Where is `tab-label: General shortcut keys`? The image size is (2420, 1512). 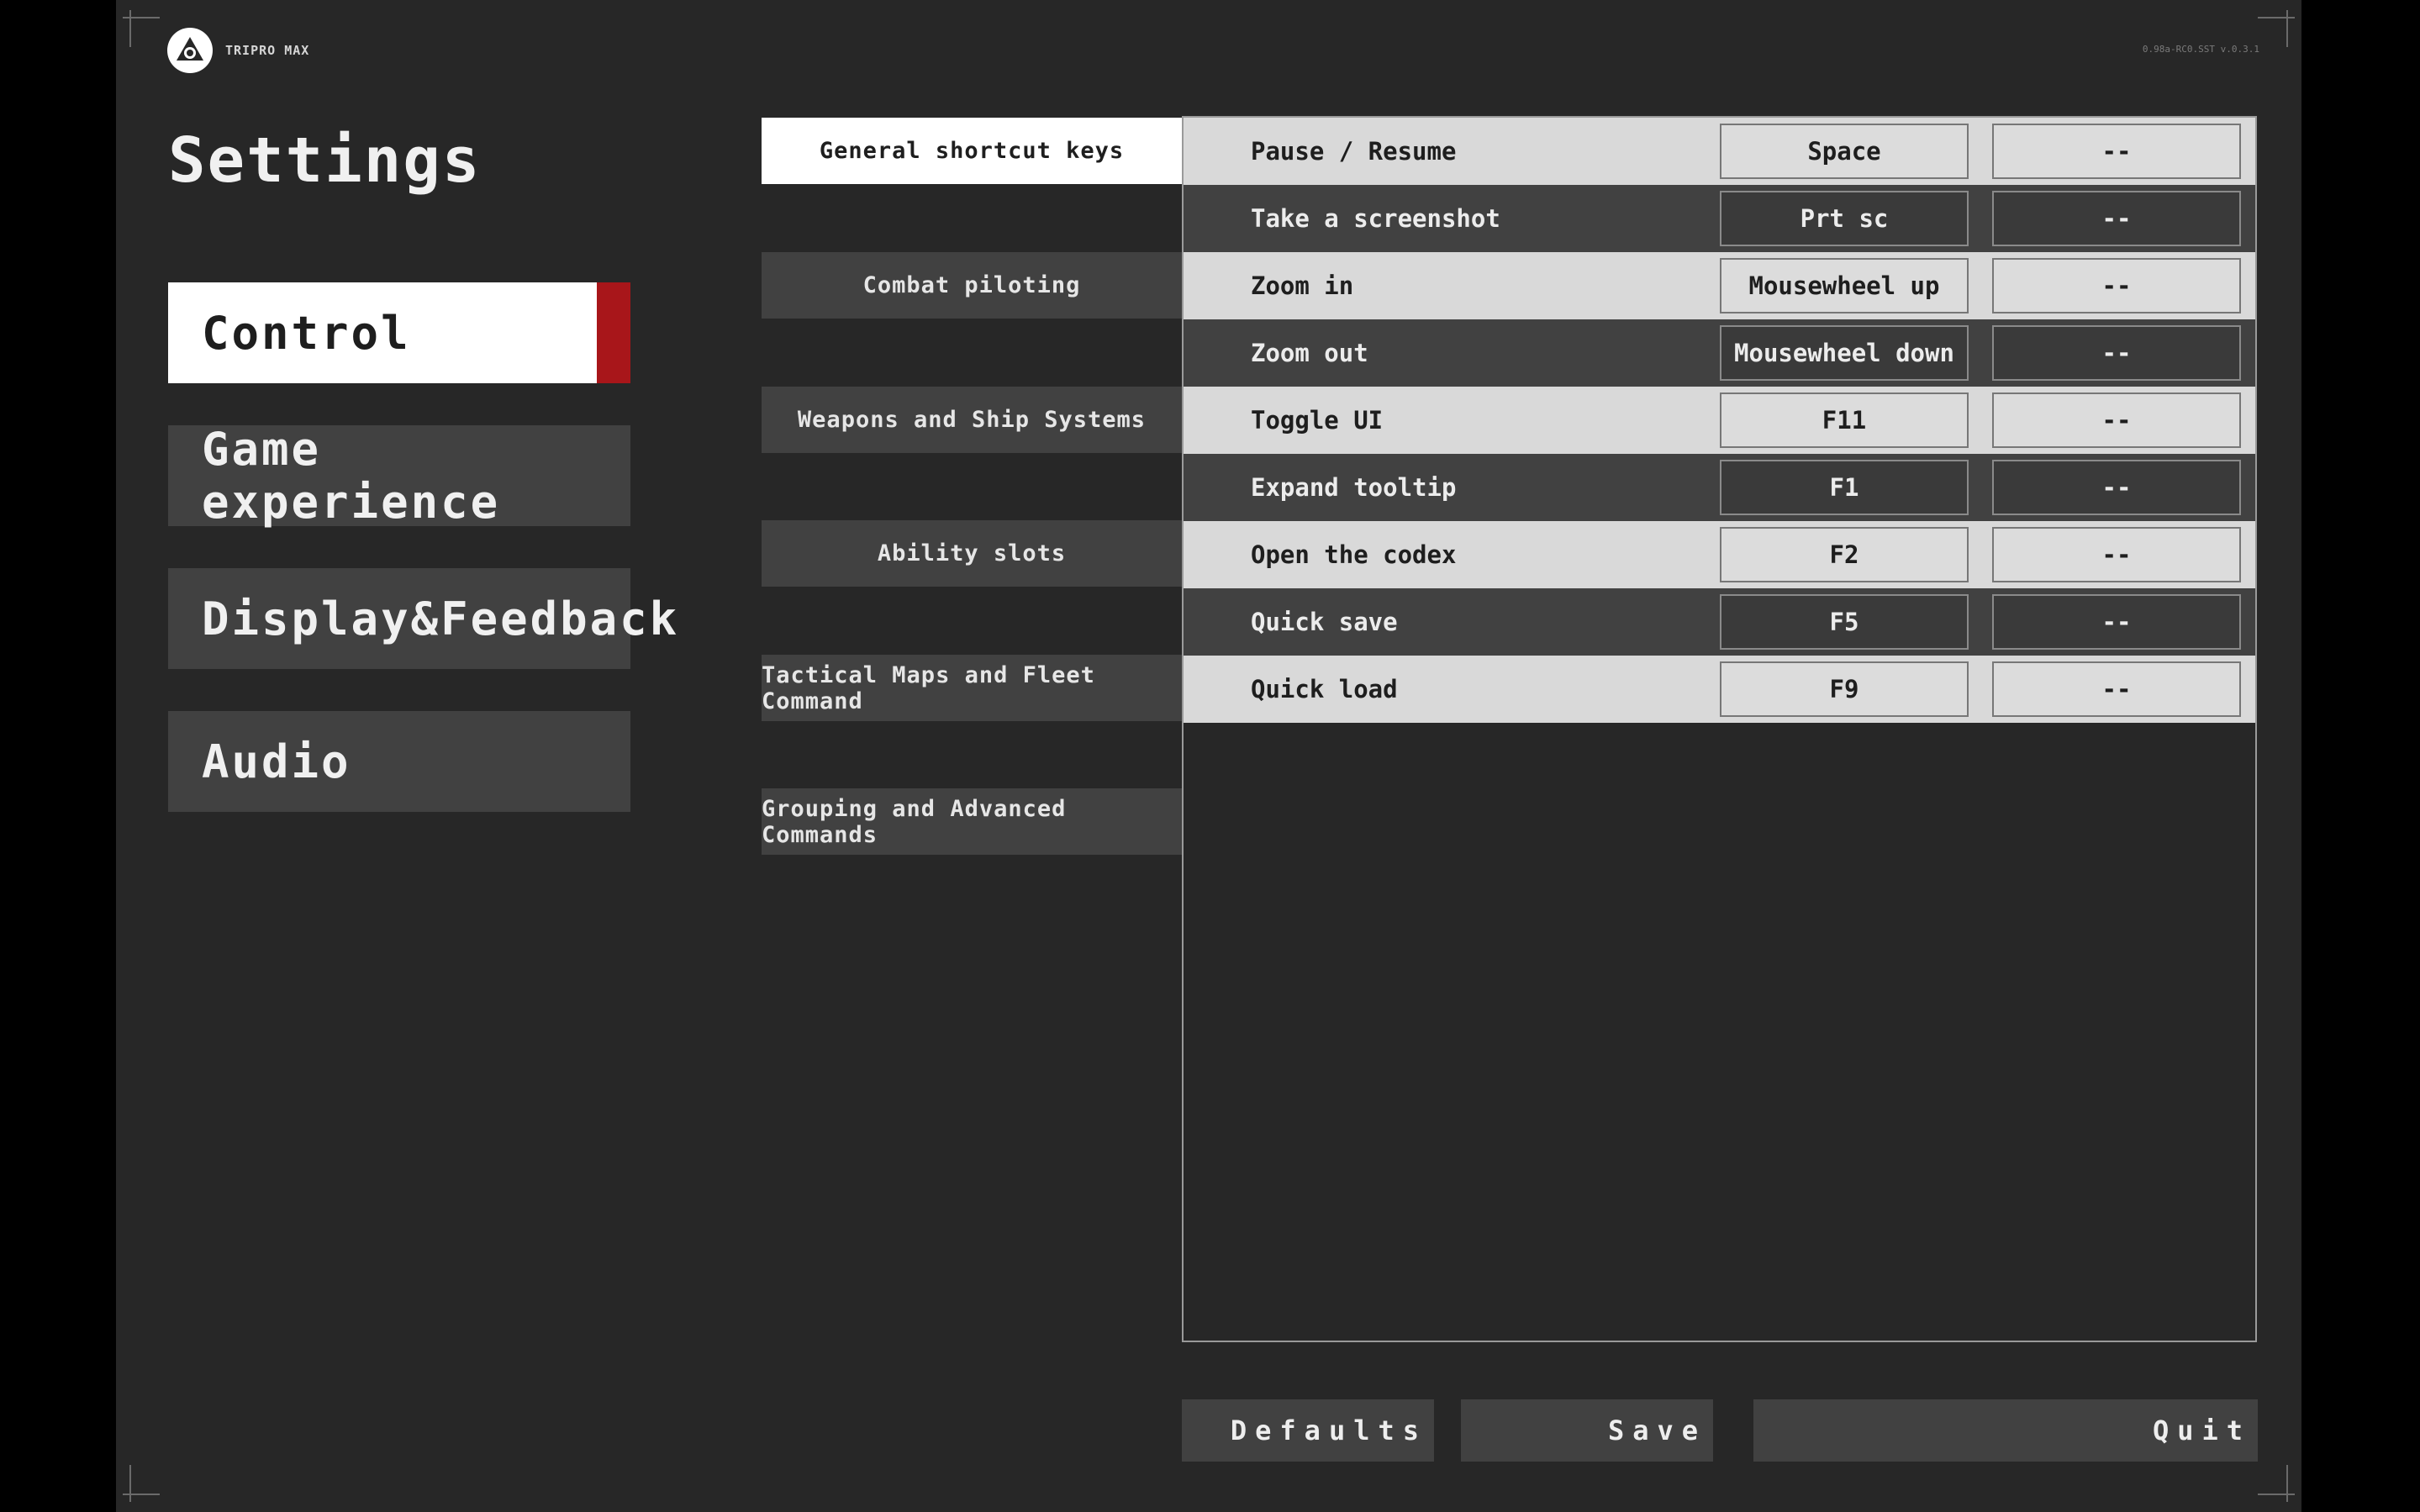 tab-label: General shortcut keys is located at coordinates (972, 151).